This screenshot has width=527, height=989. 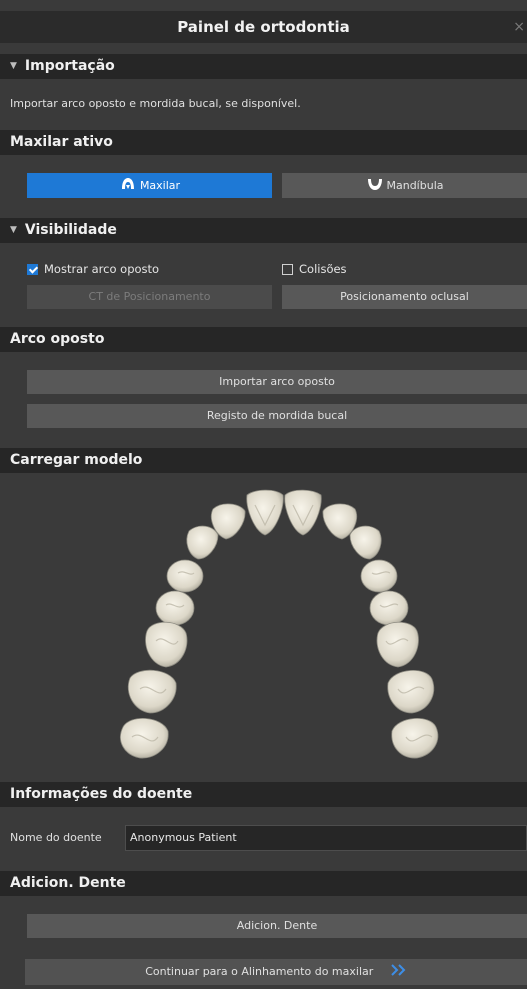 What do you see at coordinates (326, 838) in the screenshot?
I see `patient-name-field: Anonymous Patient` at bounding box center [326, 838].